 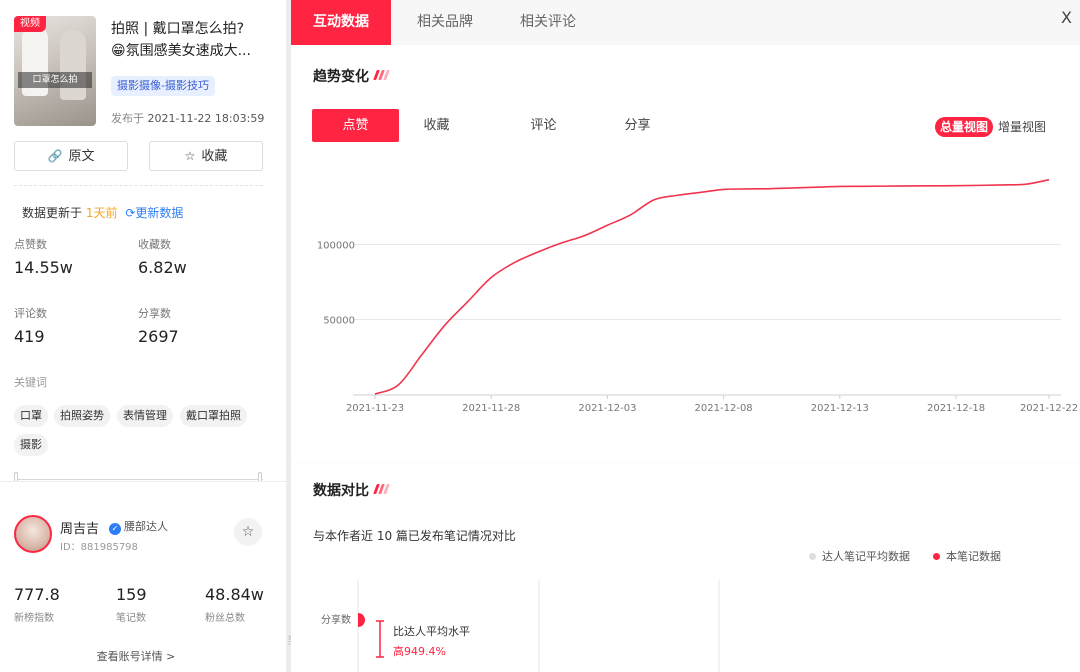 I want to click on keyword-tag: 口罩, so click(x=31, y=416).